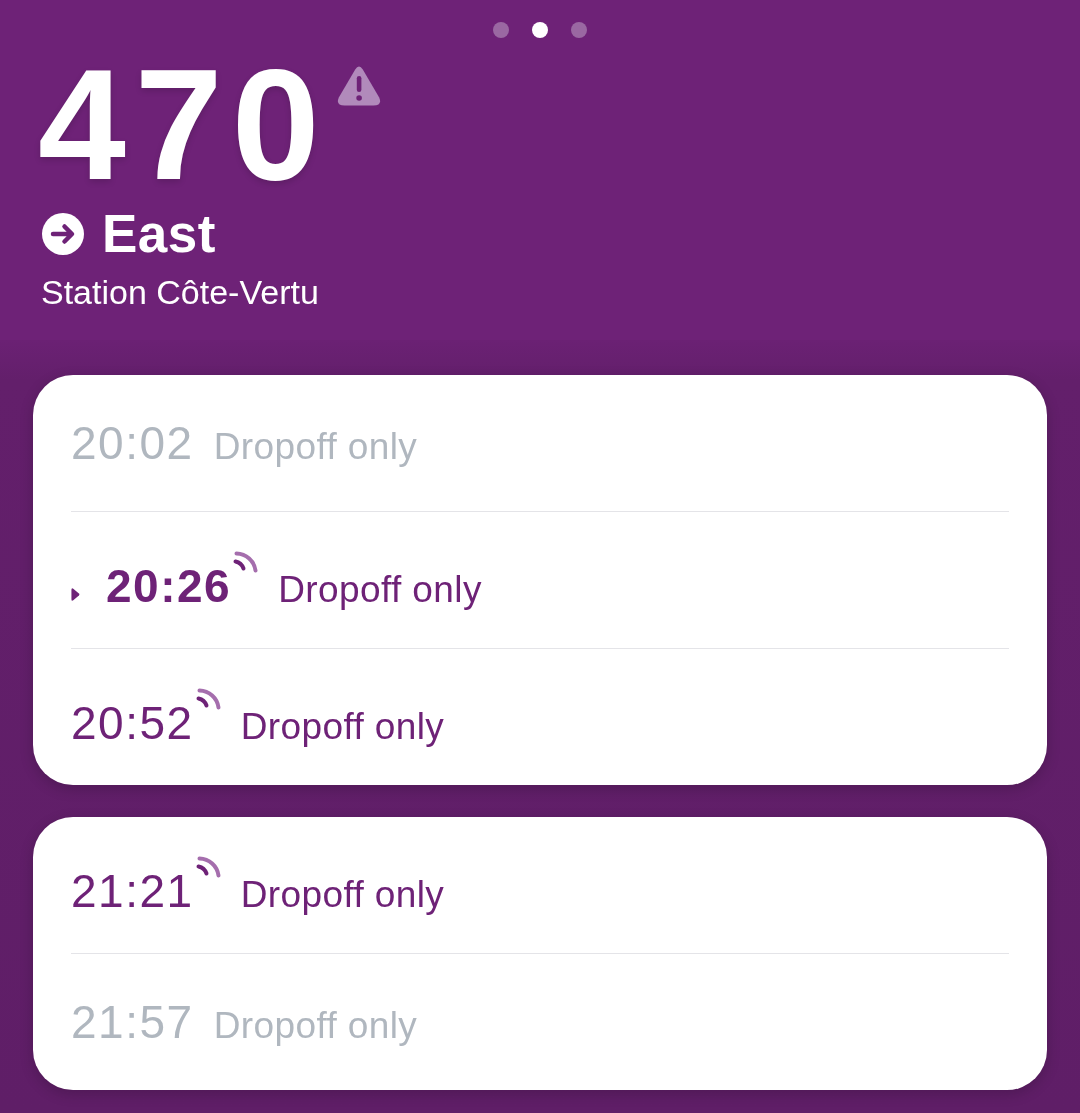  Describe the element at coordinates (183, 124) in the screenshot. I see `route-number: 470` at that location.